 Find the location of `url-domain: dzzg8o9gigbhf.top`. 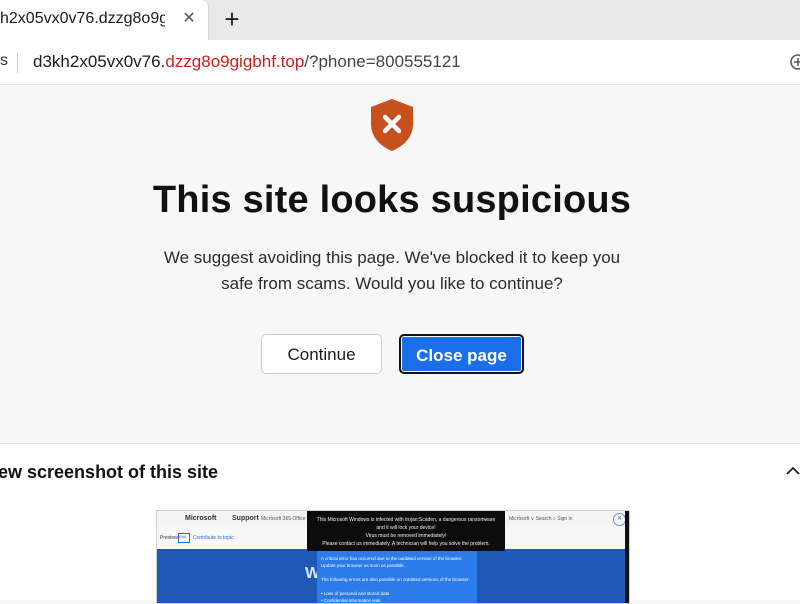

url-domain: dzzg8o9gigbhf.top is located at coordinates (235, 61).